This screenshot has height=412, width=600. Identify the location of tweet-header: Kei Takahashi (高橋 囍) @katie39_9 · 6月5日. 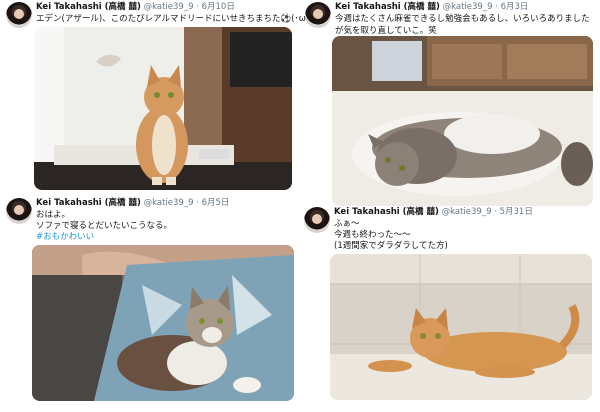
(132, 203).